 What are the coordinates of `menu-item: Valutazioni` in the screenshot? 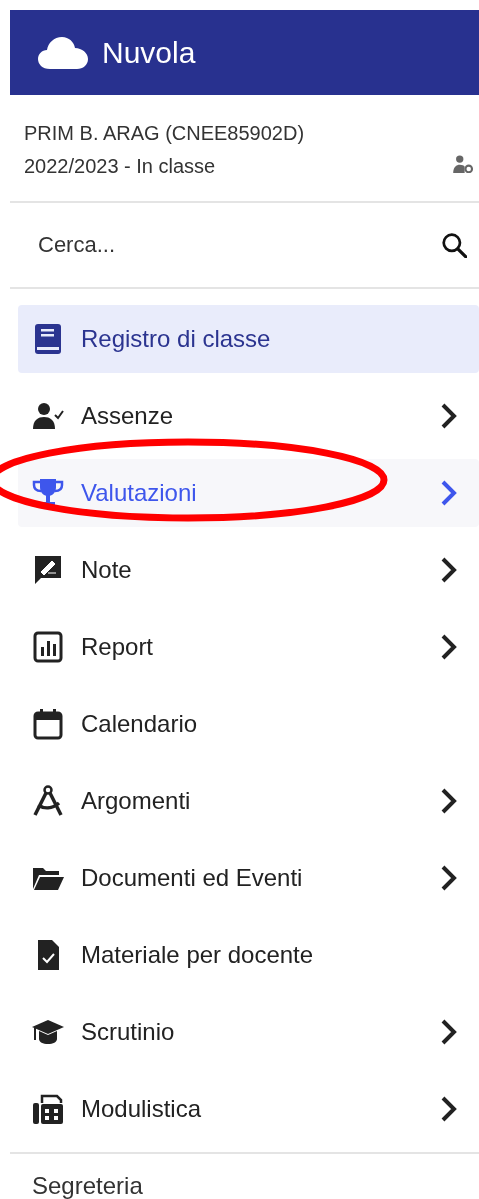 It's located at (248, 493).